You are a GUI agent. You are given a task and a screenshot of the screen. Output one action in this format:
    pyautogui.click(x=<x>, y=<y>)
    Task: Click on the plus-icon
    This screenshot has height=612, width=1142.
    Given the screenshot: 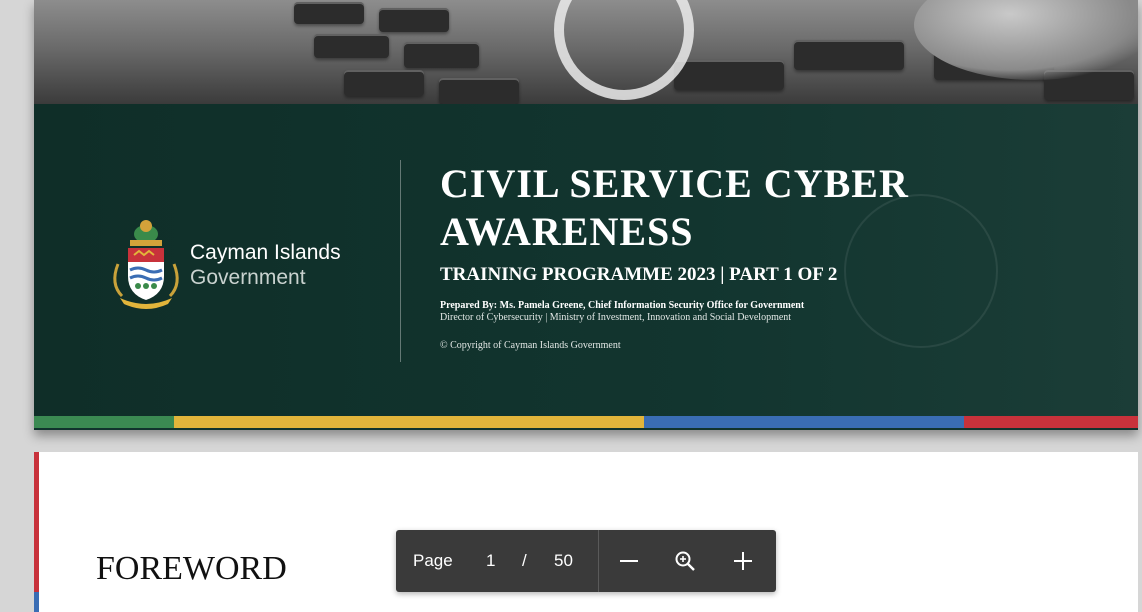 What is the action you would take?
    pyautogui.click(x=743, y=561)
    